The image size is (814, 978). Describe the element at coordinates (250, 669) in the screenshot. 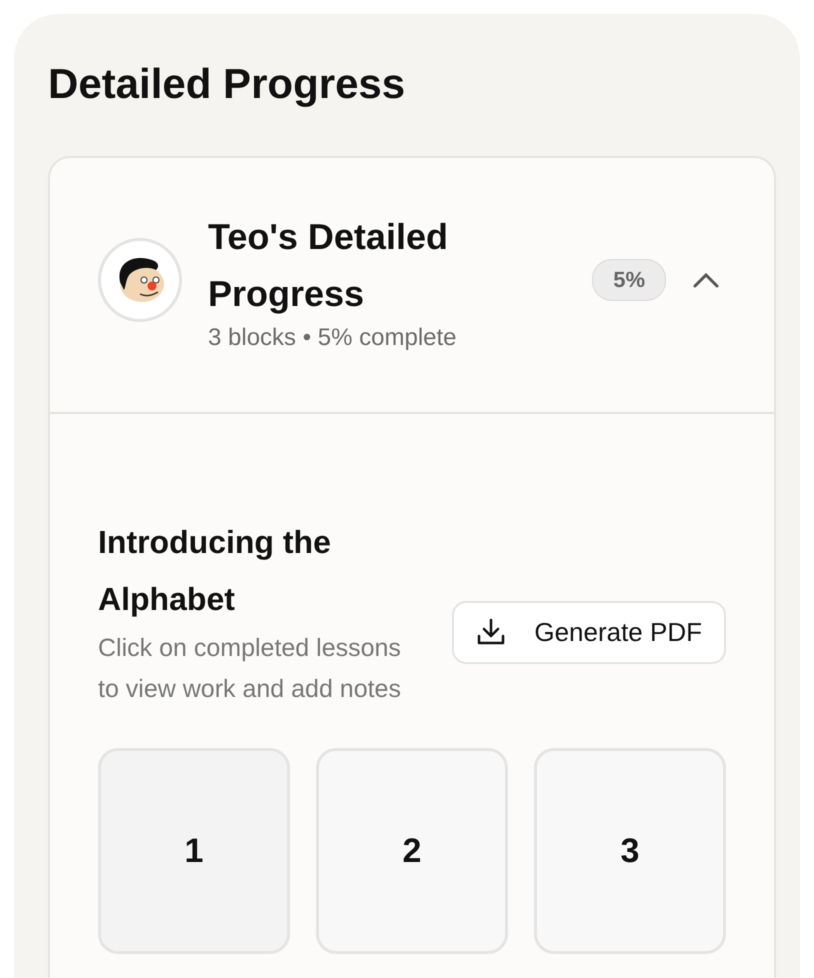

I see `block-description: Click on completed lessons to view work and add notes` at that location.